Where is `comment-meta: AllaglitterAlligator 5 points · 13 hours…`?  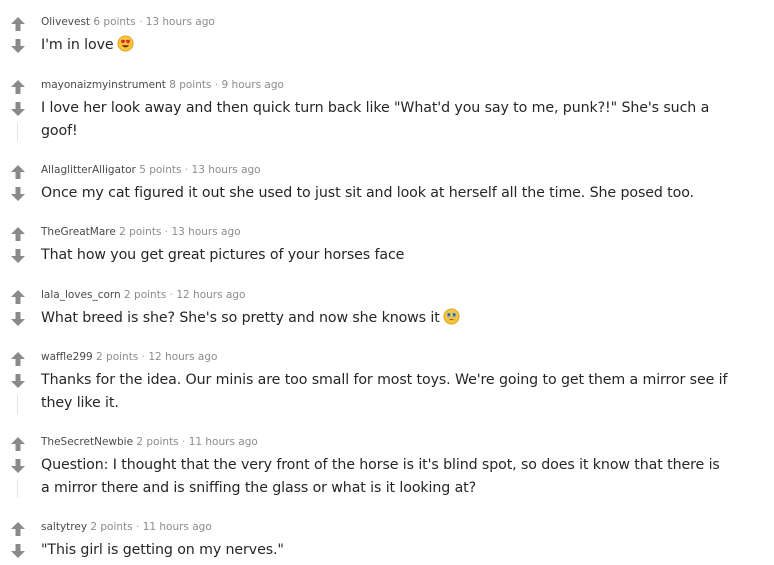 comment-meta: AllaglitterAlligator 5 points · 13 hours… is located at coordinates (151, 170).